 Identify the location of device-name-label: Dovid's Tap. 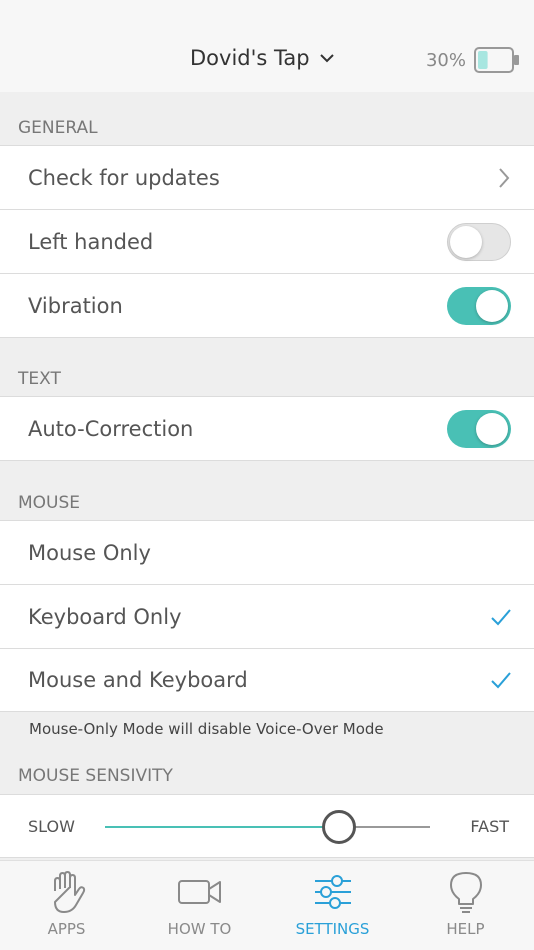
(250, 58).